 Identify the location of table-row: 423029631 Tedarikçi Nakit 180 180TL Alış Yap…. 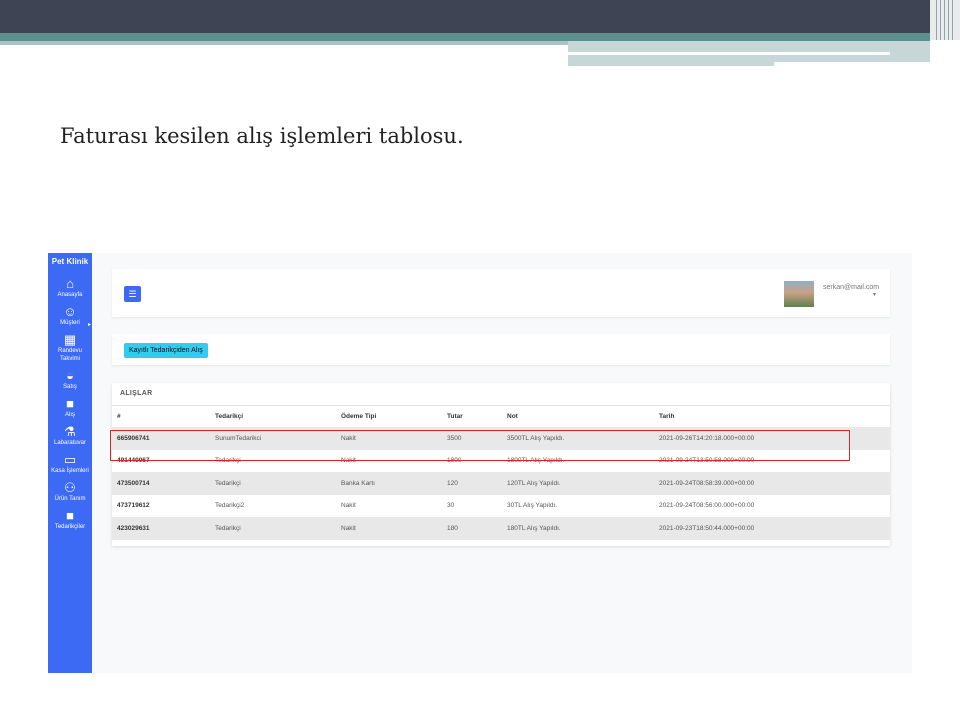
(501, 528).